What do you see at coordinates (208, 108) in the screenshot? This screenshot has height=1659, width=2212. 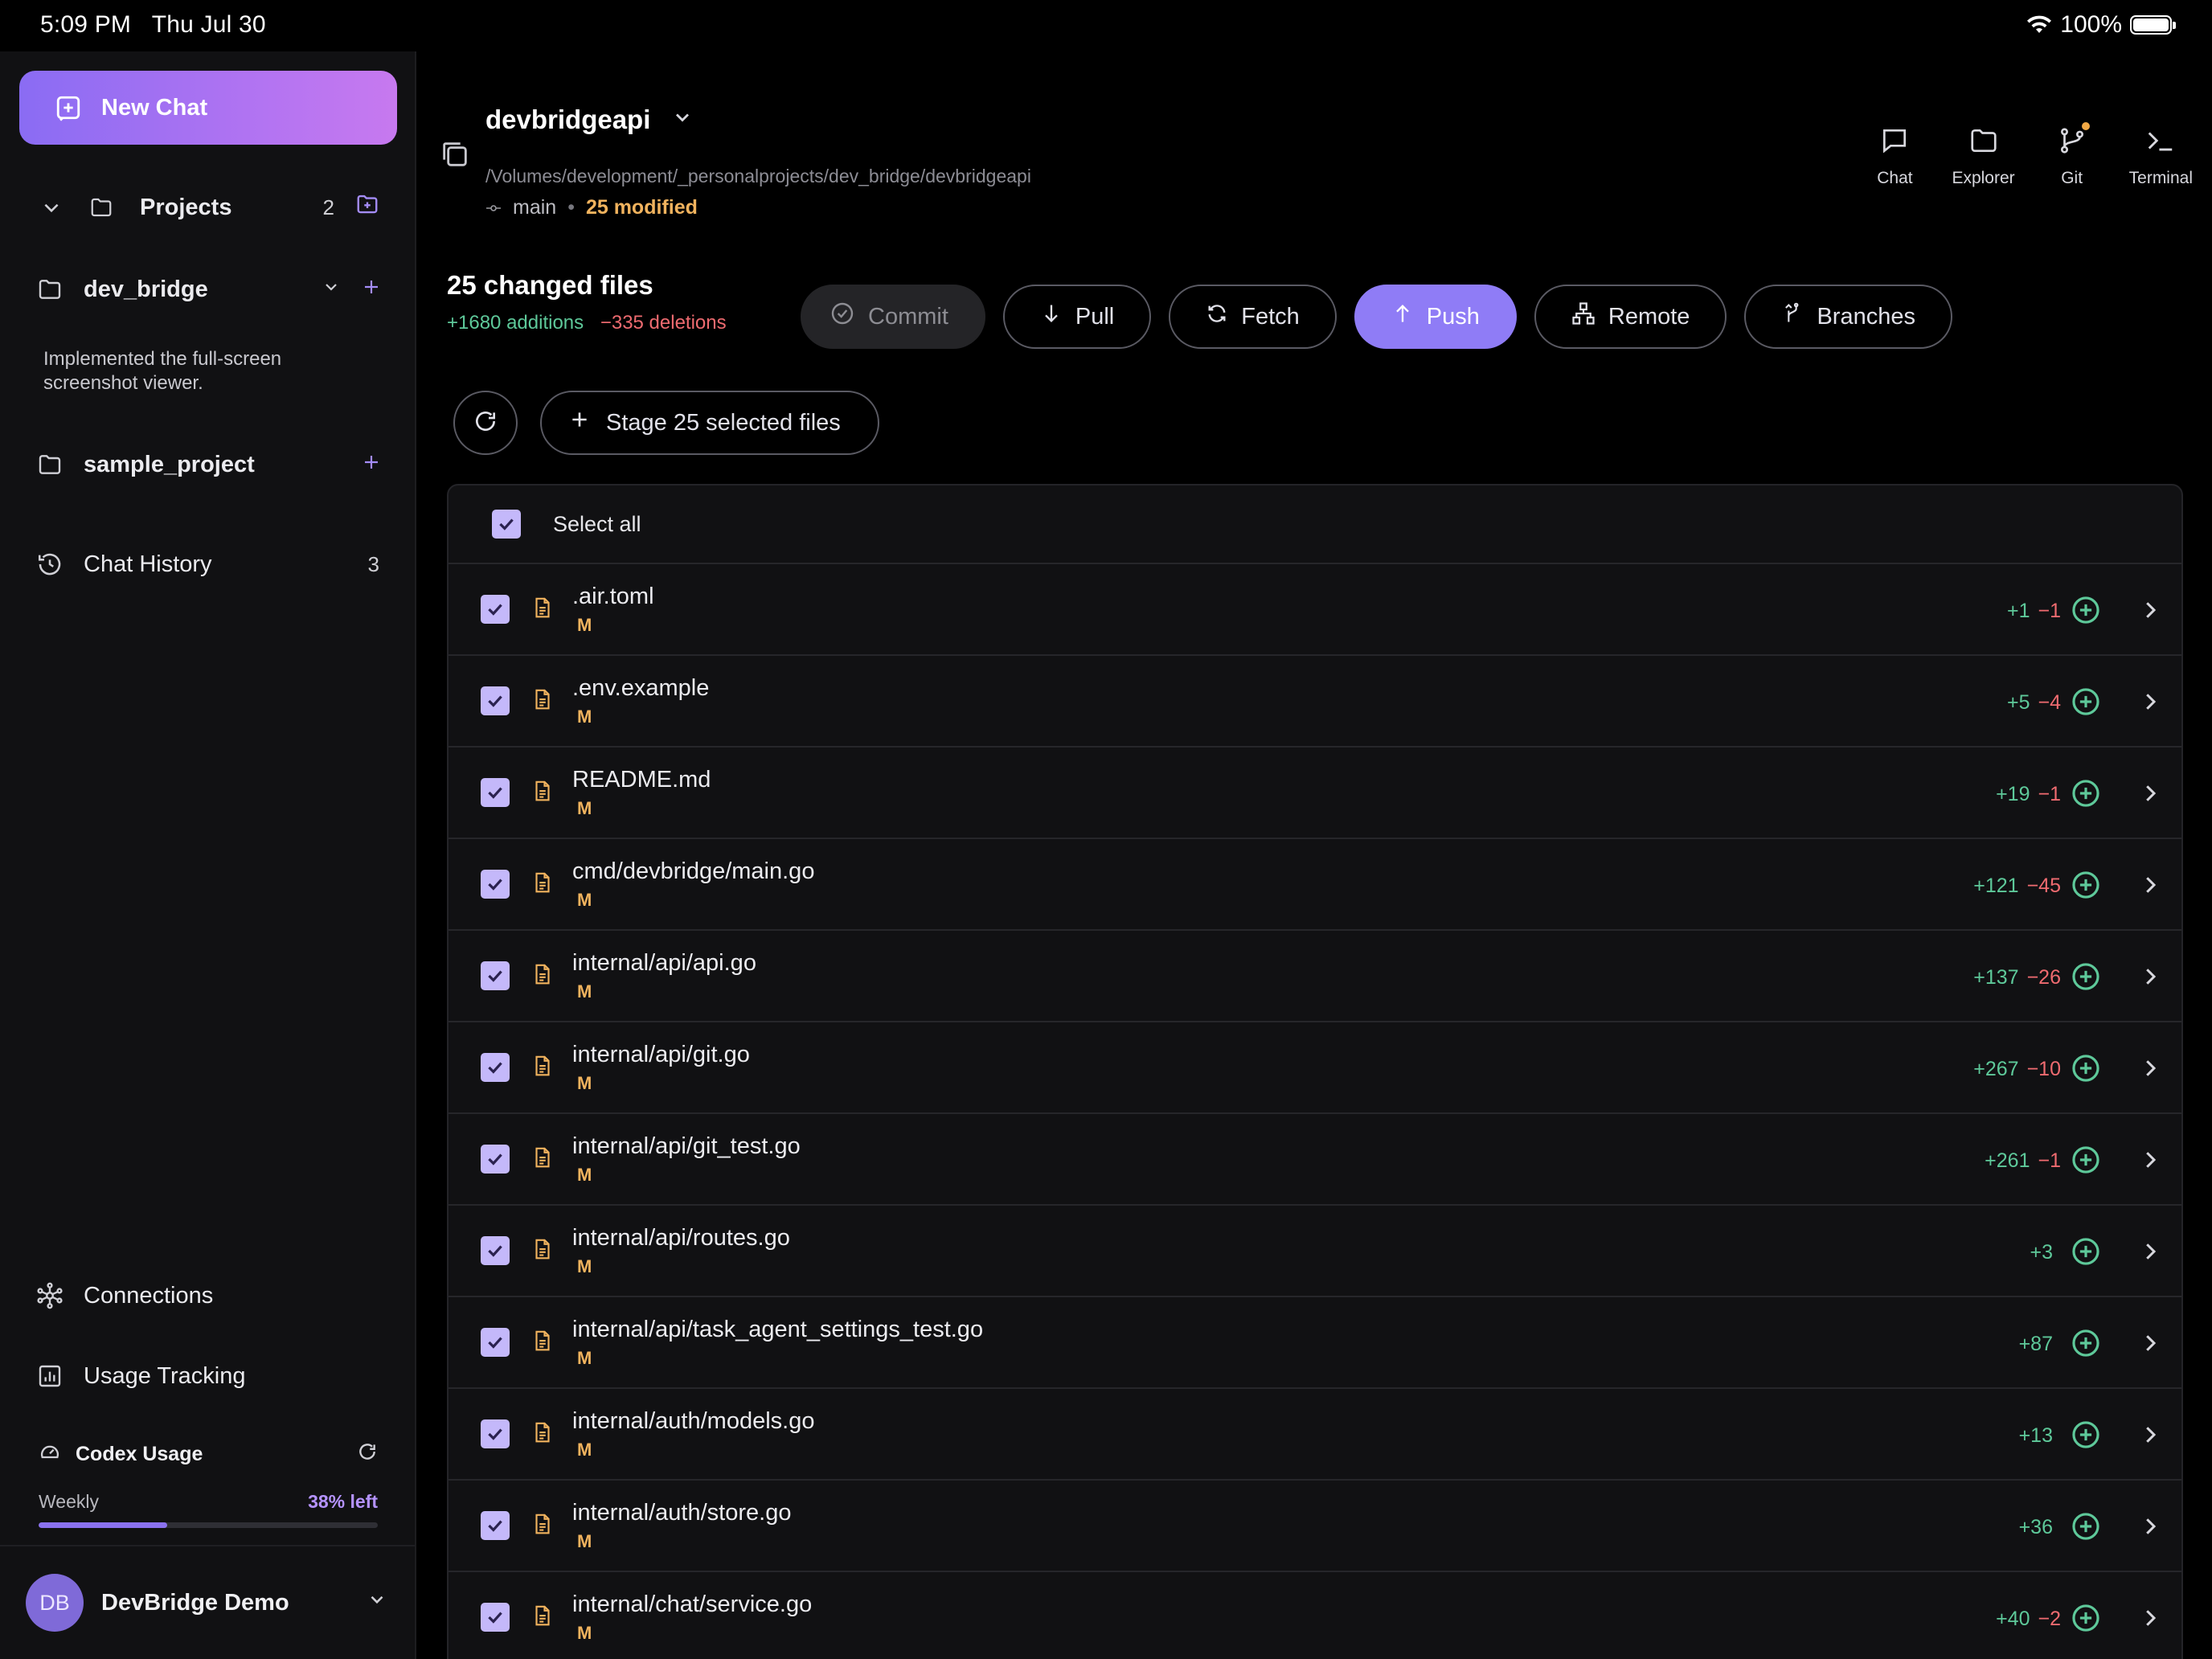 I see `new-chat-button: New Chat` at bounding box center [208, 108].